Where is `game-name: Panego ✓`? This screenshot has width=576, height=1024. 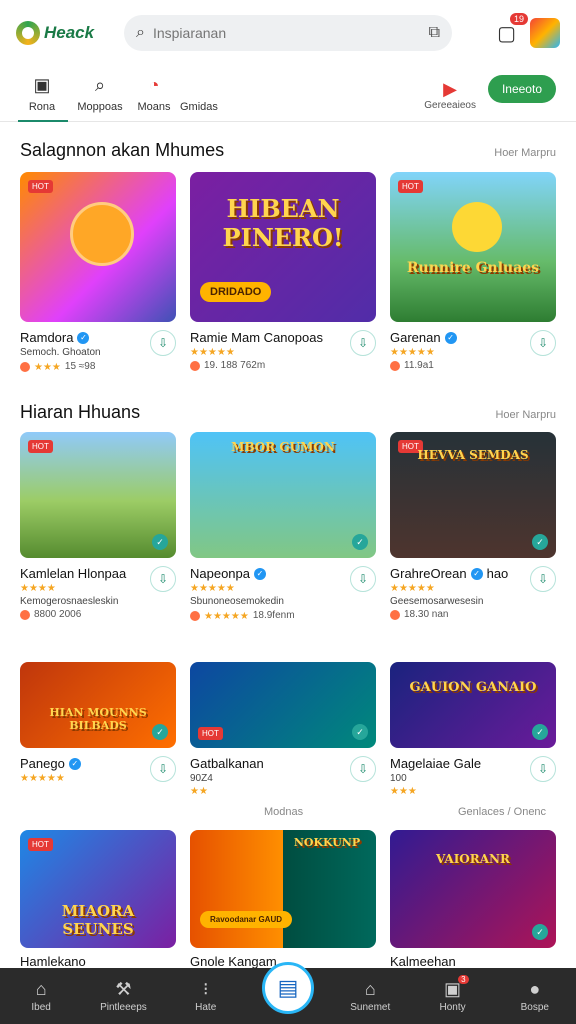 game-name: Panego ✓ is located at coordinates (50, 763).